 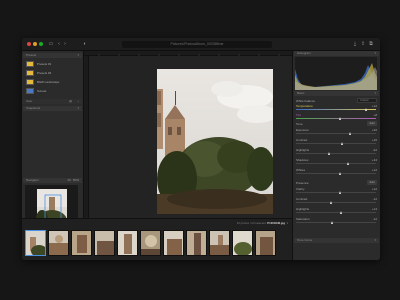 What do you see at coordinates (197, 44) in the screenshot?
I see `address-bar: Pictures/PhotosAlbum_003385me` at bounding box center [197, 44].